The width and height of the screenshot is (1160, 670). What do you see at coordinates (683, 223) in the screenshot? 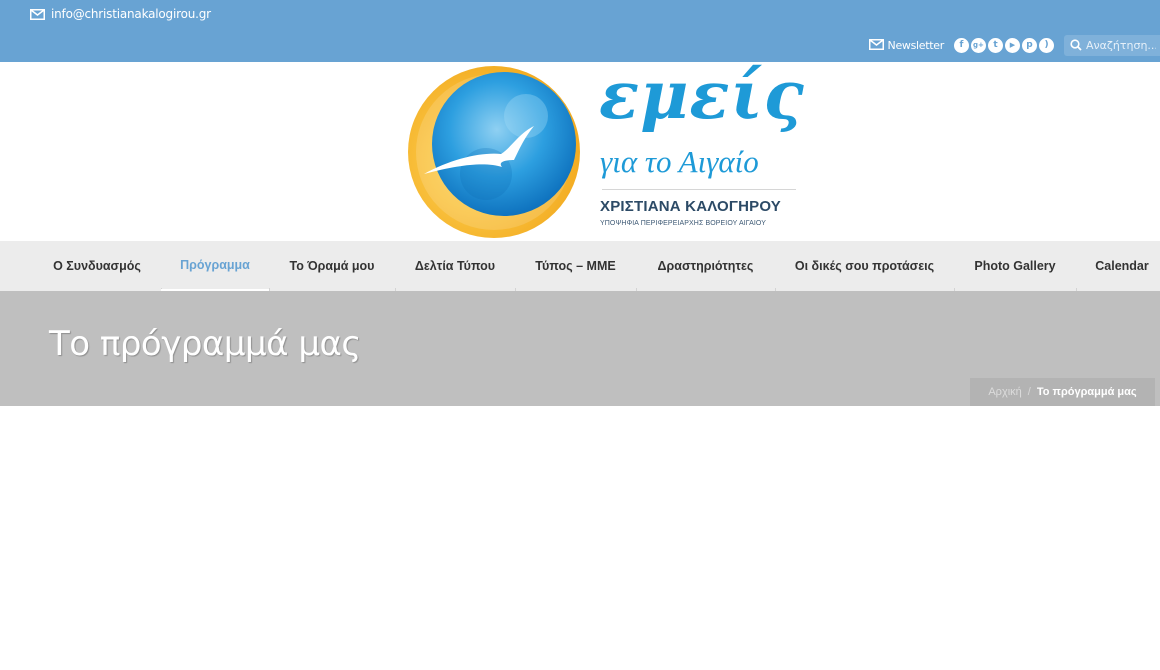
I see `logo-tagline: ΥΠΟΨΗΦΙΑ ΠΕΡΙΦΕΡΕΙΑΡΧΗΣ ΒΟΡΕΙΟΥ ΑΙΓΑΙΟΥ` at bounding box center [683, 223].